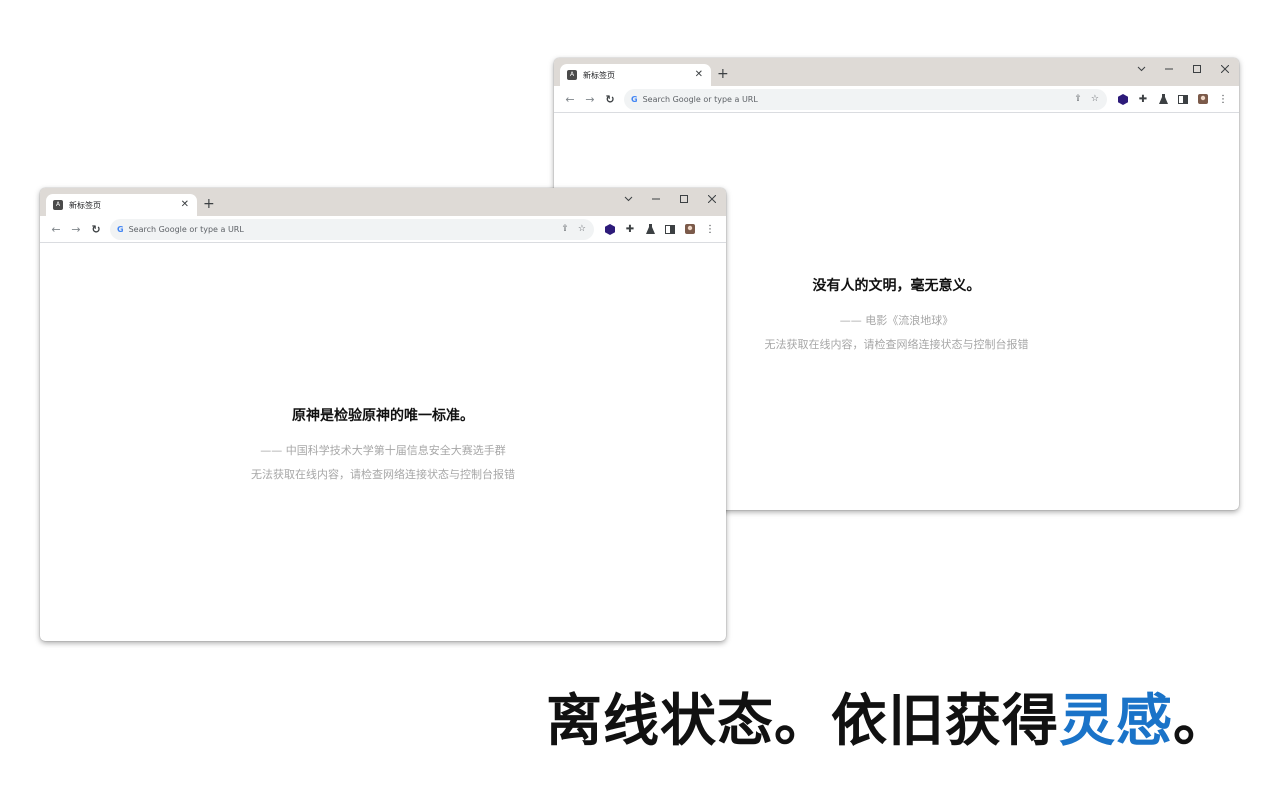 This screenshot has height=800, width=1280. Describe the element at coordinates (383, 474) in the screenshot. I see `offline-status-text: 无法获取在线内容，请检查网络连接状态与控制台报错` at that location.